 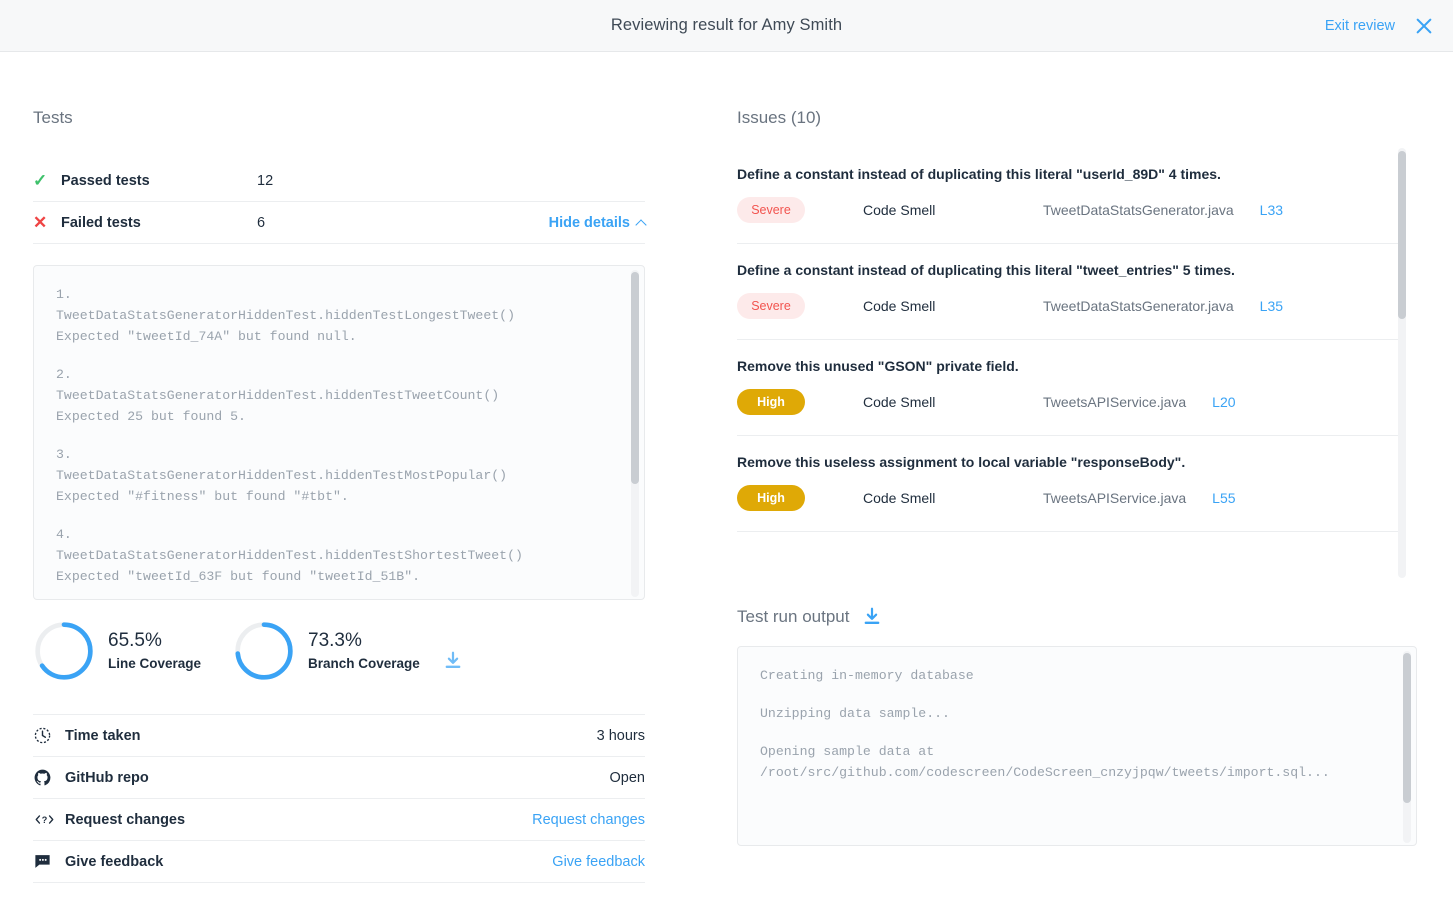 I want to click on tests-section-title: Tests, so click(x=53, y=117).